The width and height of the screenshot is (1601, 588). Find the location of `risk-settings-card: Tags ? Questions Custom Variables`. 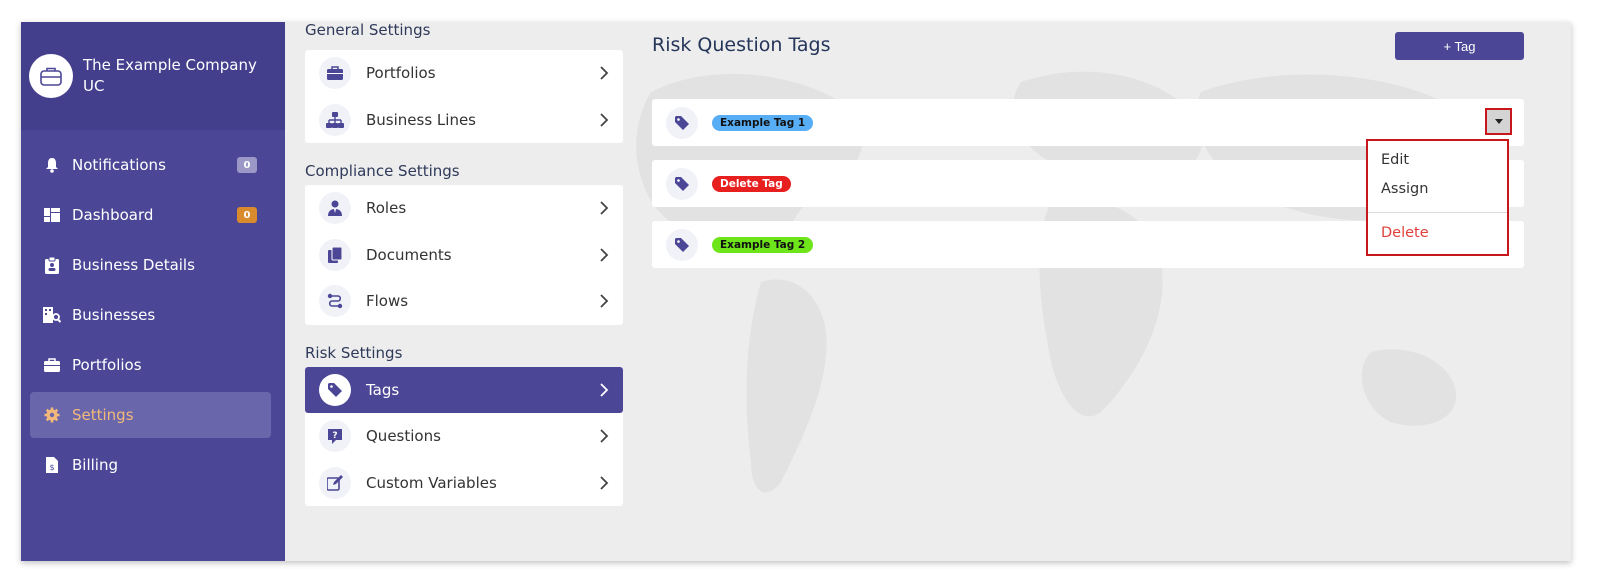

risk-settings-card: Tags ? Questions Custom Variables is located at coordinates (464, 436).